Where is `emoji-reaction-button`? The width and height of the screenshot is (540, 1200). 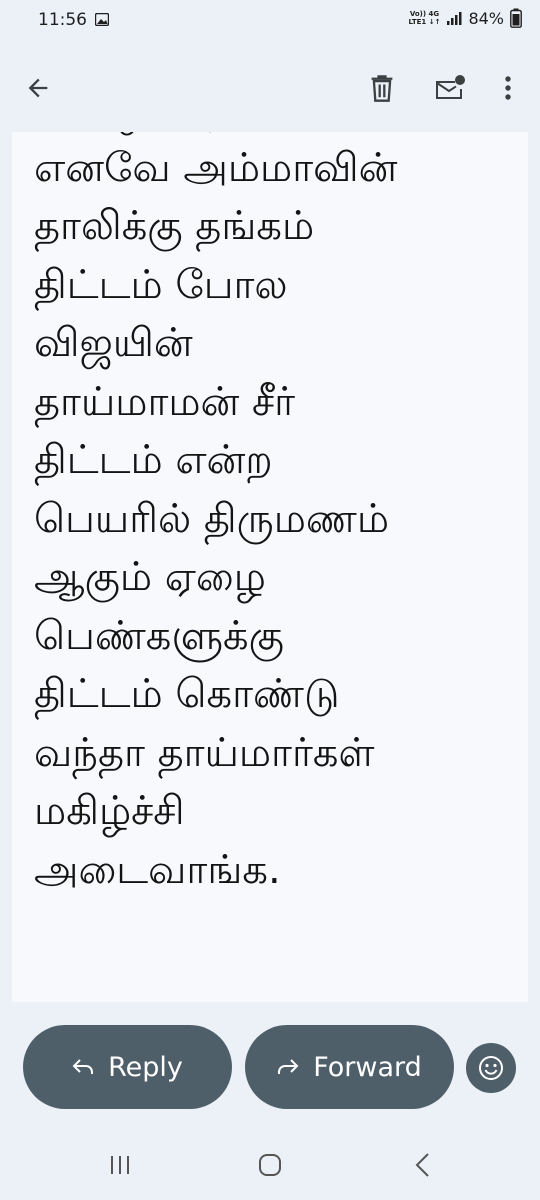 emoji-reaction-button is located at coordinates (491, 1068).